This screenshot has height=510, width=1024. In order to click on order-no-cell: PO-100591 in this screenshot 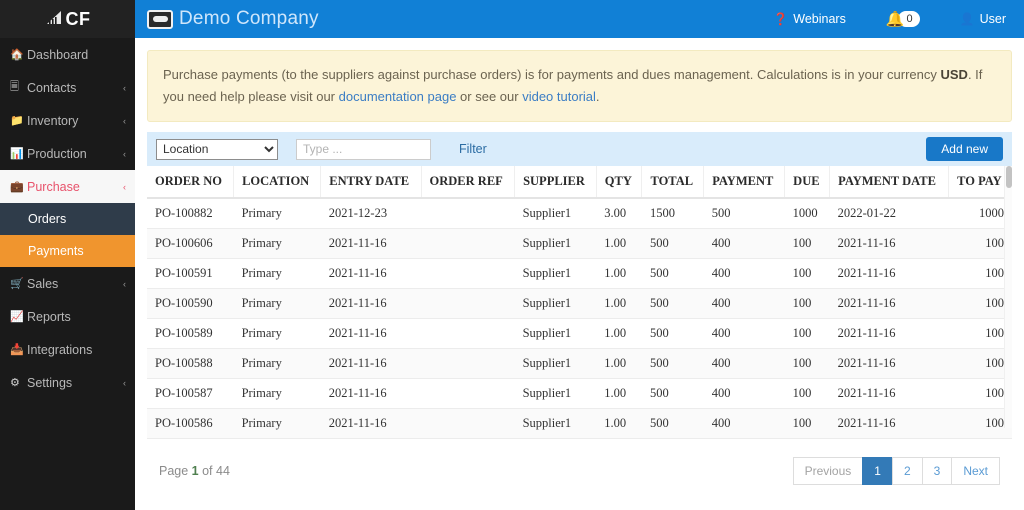, I will do `click(190, 273)`.